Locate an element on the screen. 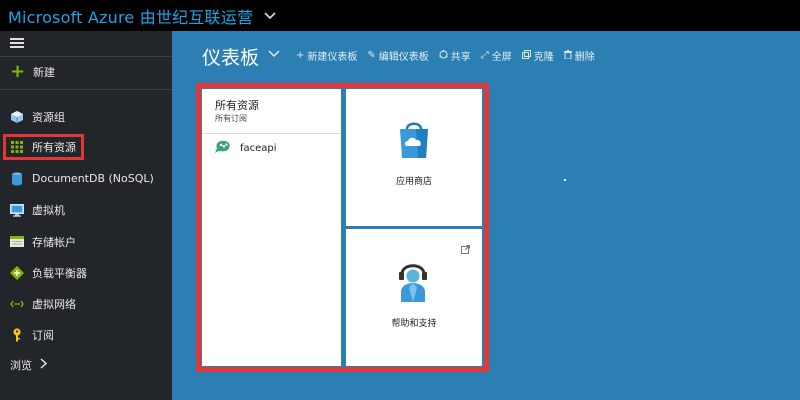 This screenshot has height=400, width=800. delete-button: 删除 is located at coordinates (579, 55).